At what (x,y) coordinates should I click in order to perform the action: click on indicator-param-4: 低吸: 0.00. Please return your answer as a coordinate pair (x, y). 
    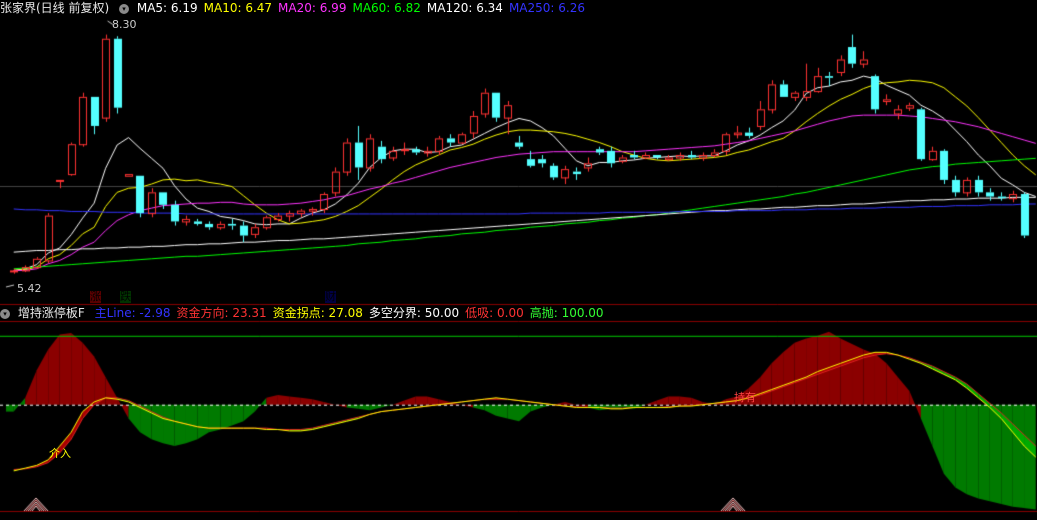
    Looking at the image, I should click on (494, 313).